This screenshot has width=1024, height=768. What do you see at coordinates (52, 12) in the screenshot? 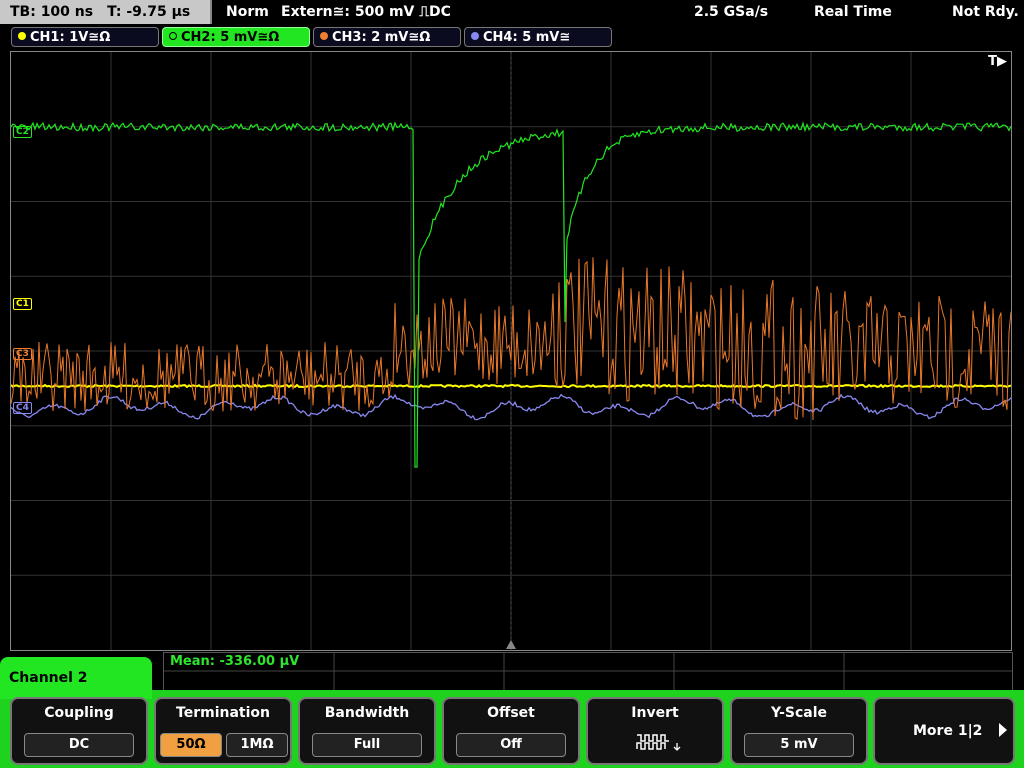
I see `timebase-value: TB: 100 ns` at bounding box center [52, 12].